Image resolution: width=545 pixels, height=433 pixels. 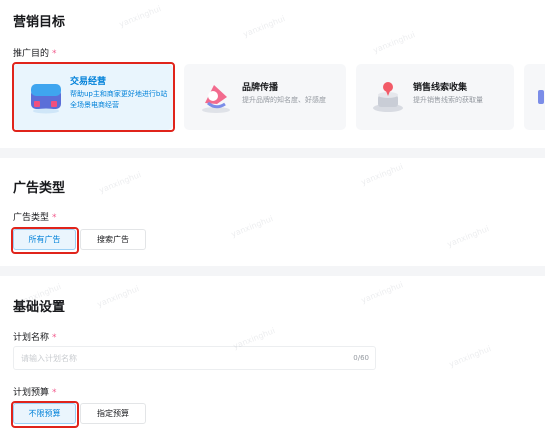 I want to click on section-title-basic-settings: 基础设置, so click(x=39, y=307).